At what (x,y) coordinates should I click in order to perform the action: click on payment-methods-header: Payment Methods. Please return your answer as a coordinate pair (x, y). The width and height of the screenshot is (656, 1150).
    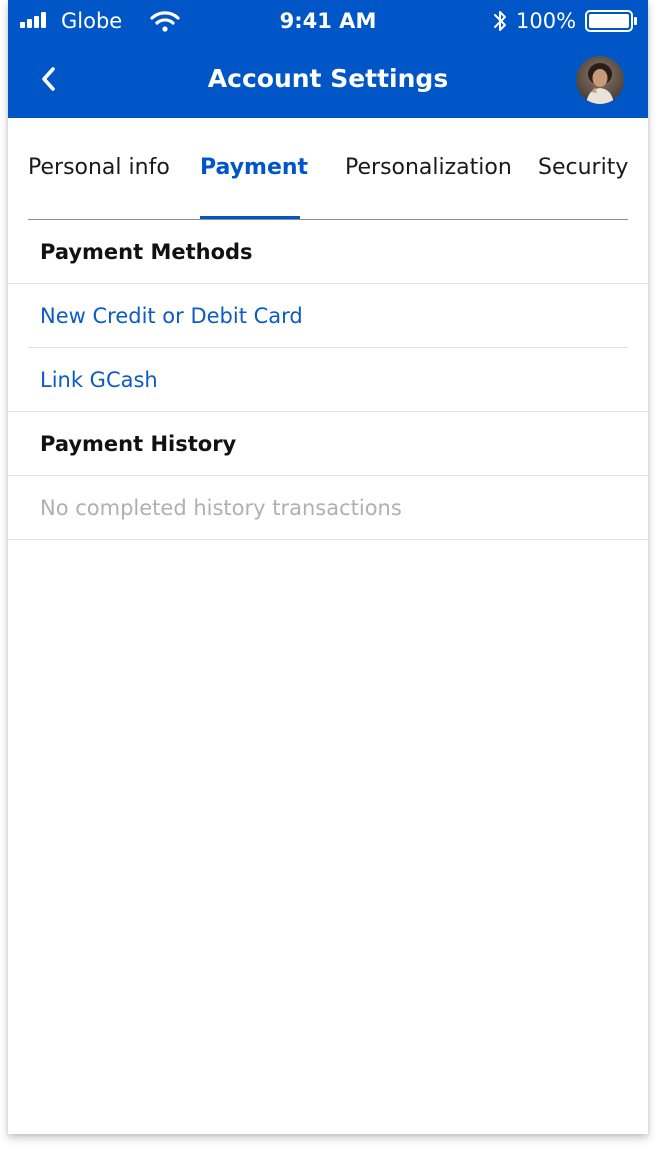
    Looking at the image, I should click on (328, 252).